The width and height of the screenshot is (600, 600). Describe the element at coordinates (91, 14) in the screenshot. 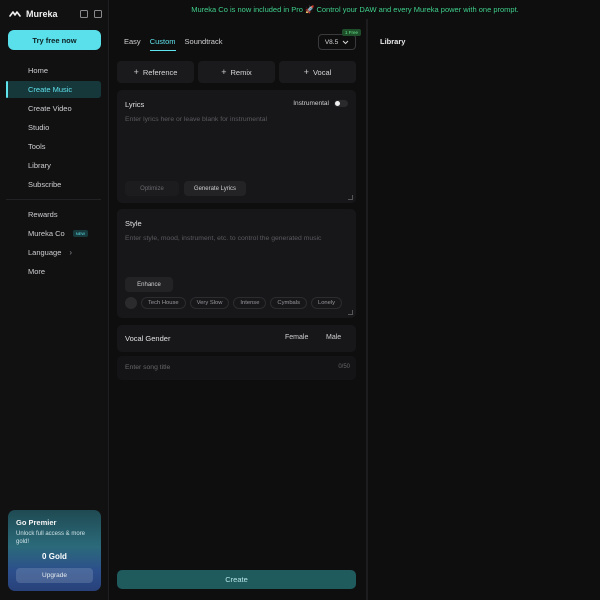

I see `sidebar-header-icons` at that location.